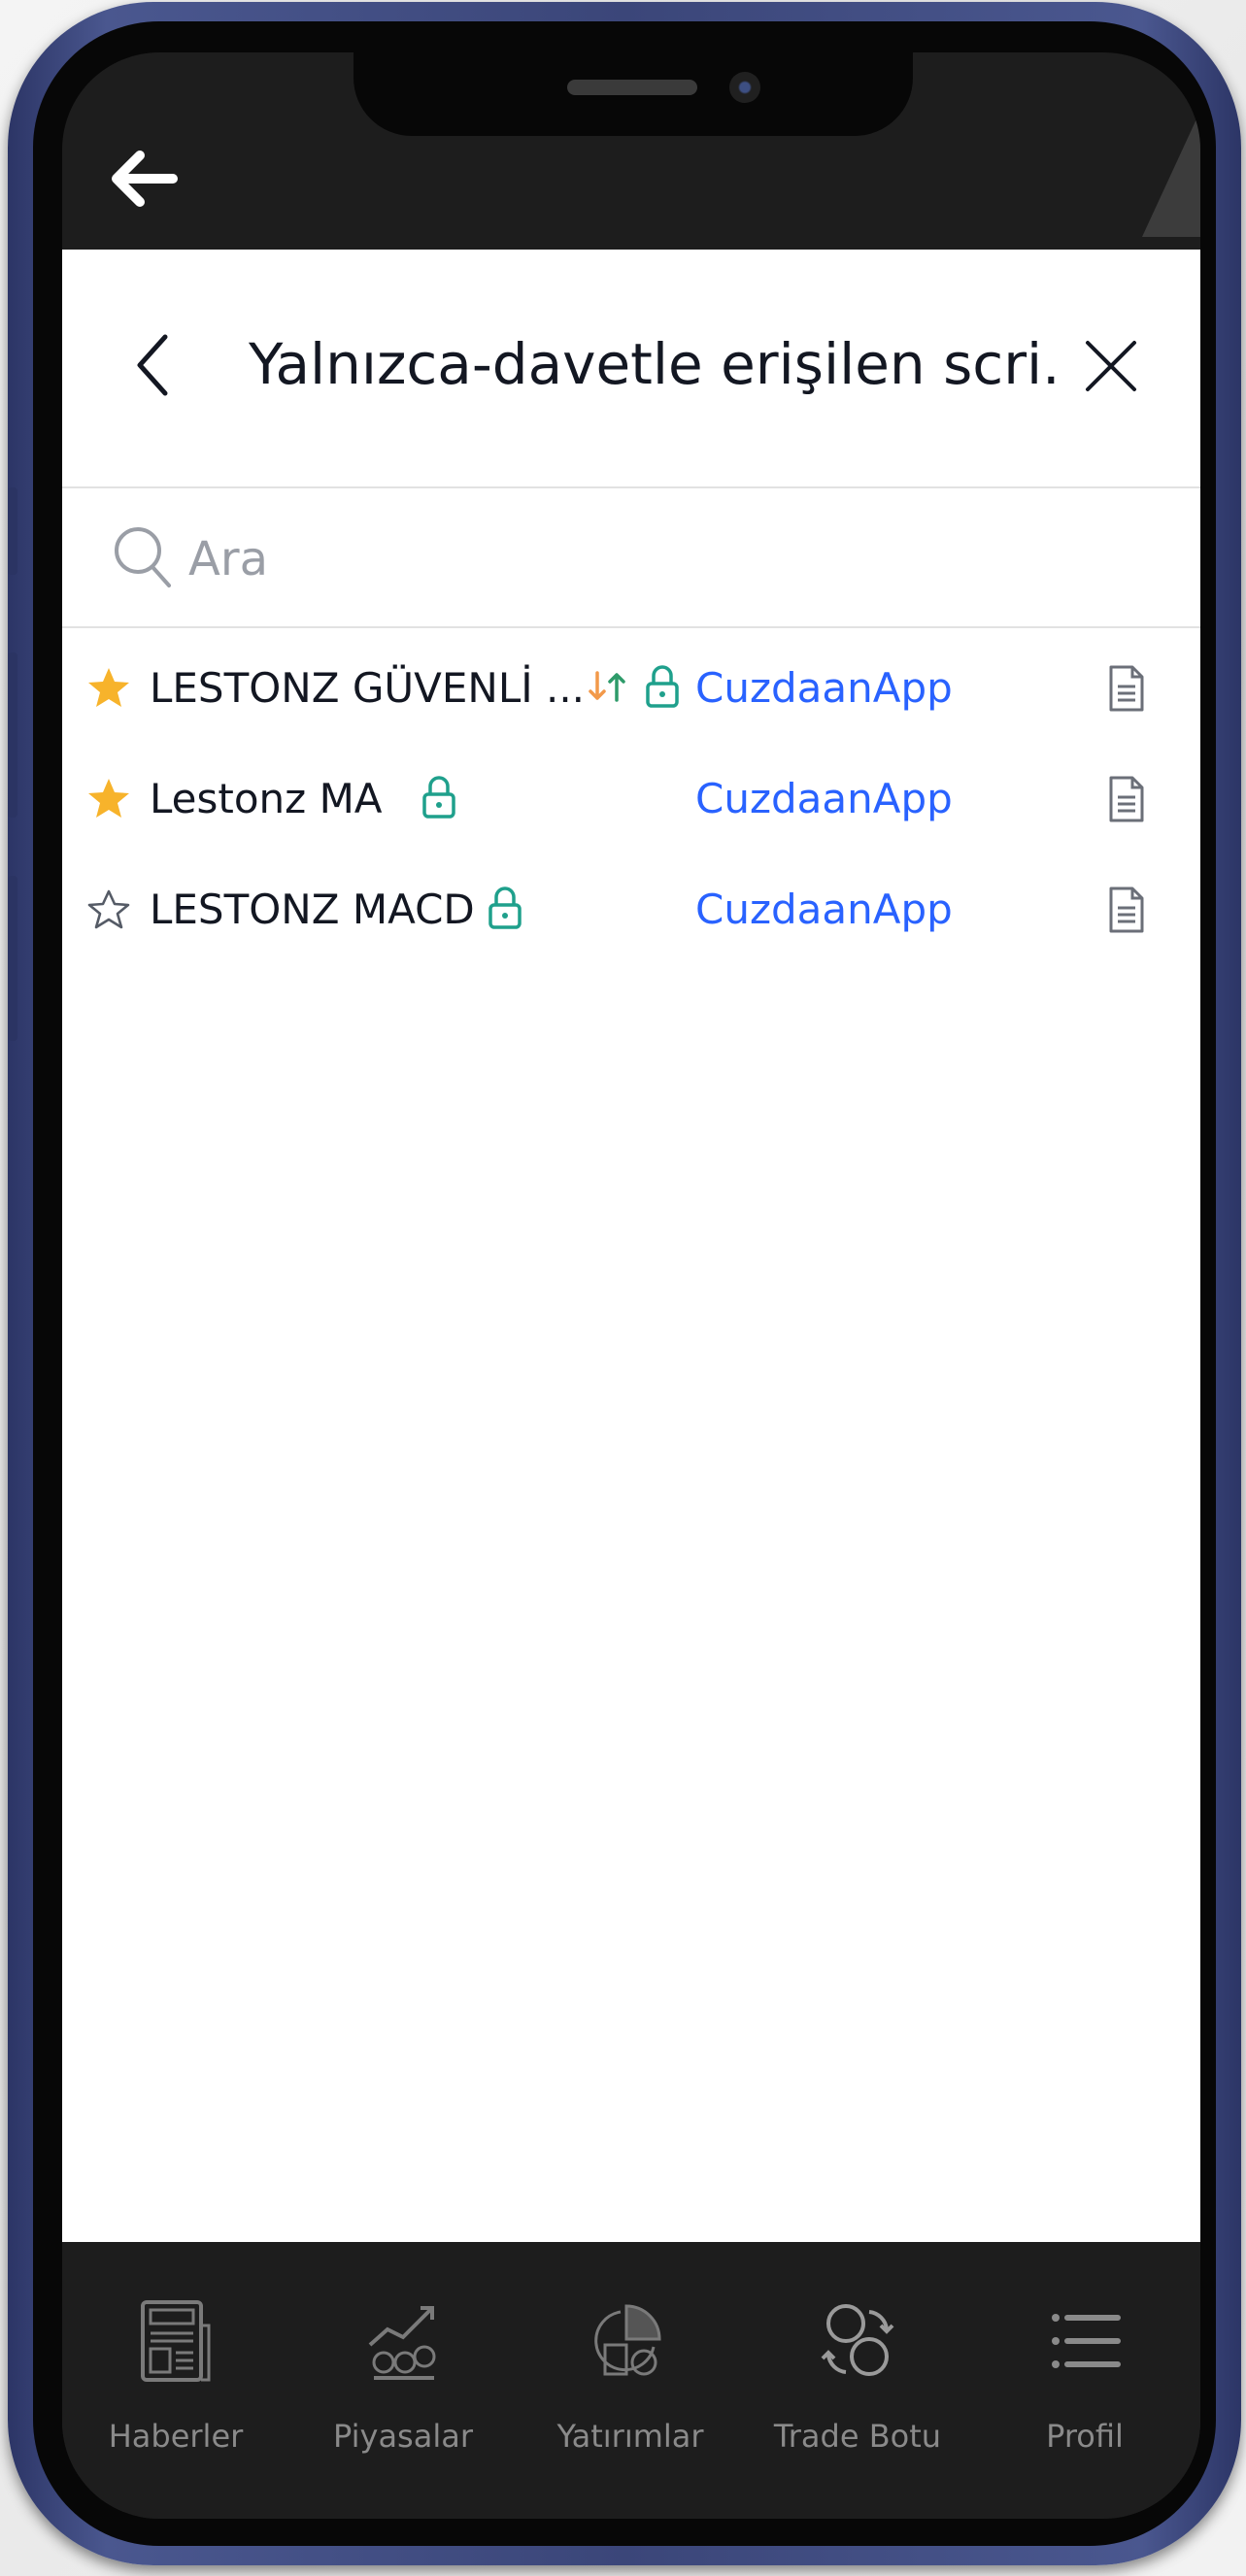  What do you see at coordinates (108, 910) in the screenshot?
I see `star-outline-icon` at bounding box center [108, 910].